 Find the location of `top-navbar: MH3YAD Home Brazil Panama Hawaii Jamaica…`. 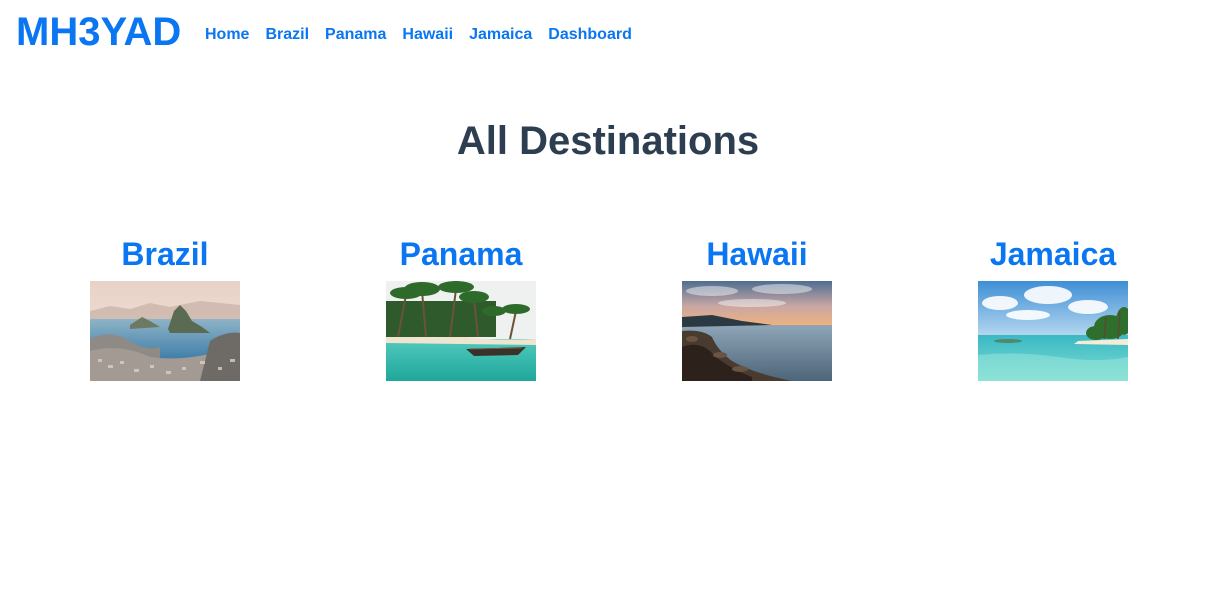

top-navbar: MH3YAD Home Brazil Panama Hawaii Jamaica… is located at coordinates (606, 33).